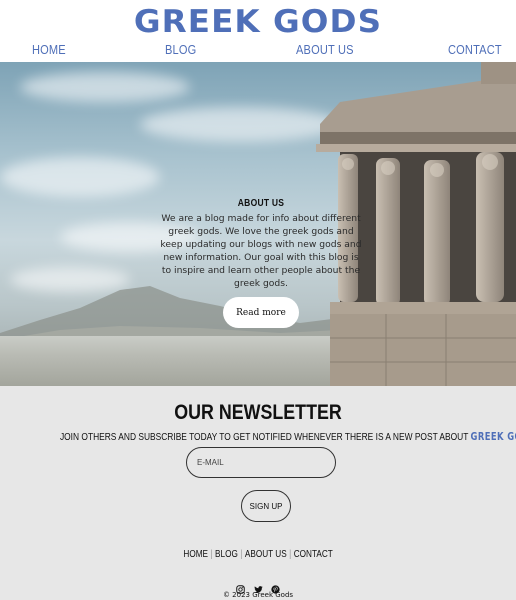 This screenshot has height=600, width=516. Describe the element at coordinates (266, 506) in the screenshot. I see `sign-up-button: SIGN UP` at that location.